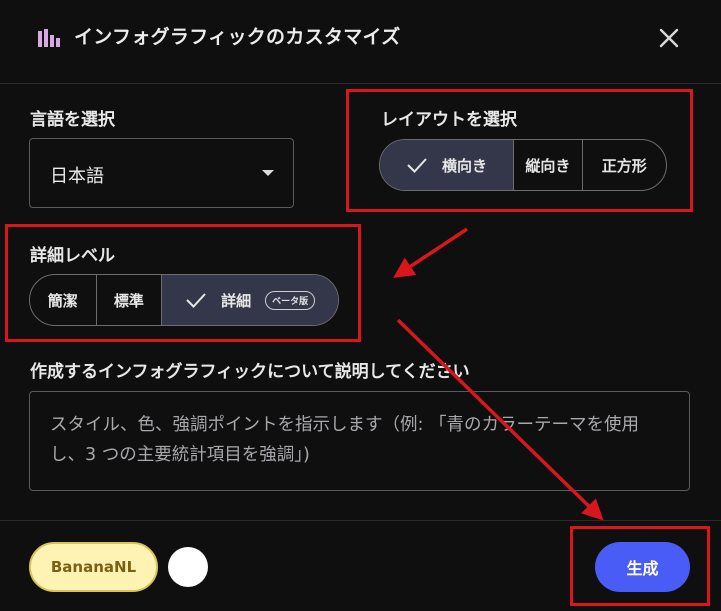  Describe the element at coordinates (49, 38) in the screenshot. I see `bar-chart-icon` at that location.